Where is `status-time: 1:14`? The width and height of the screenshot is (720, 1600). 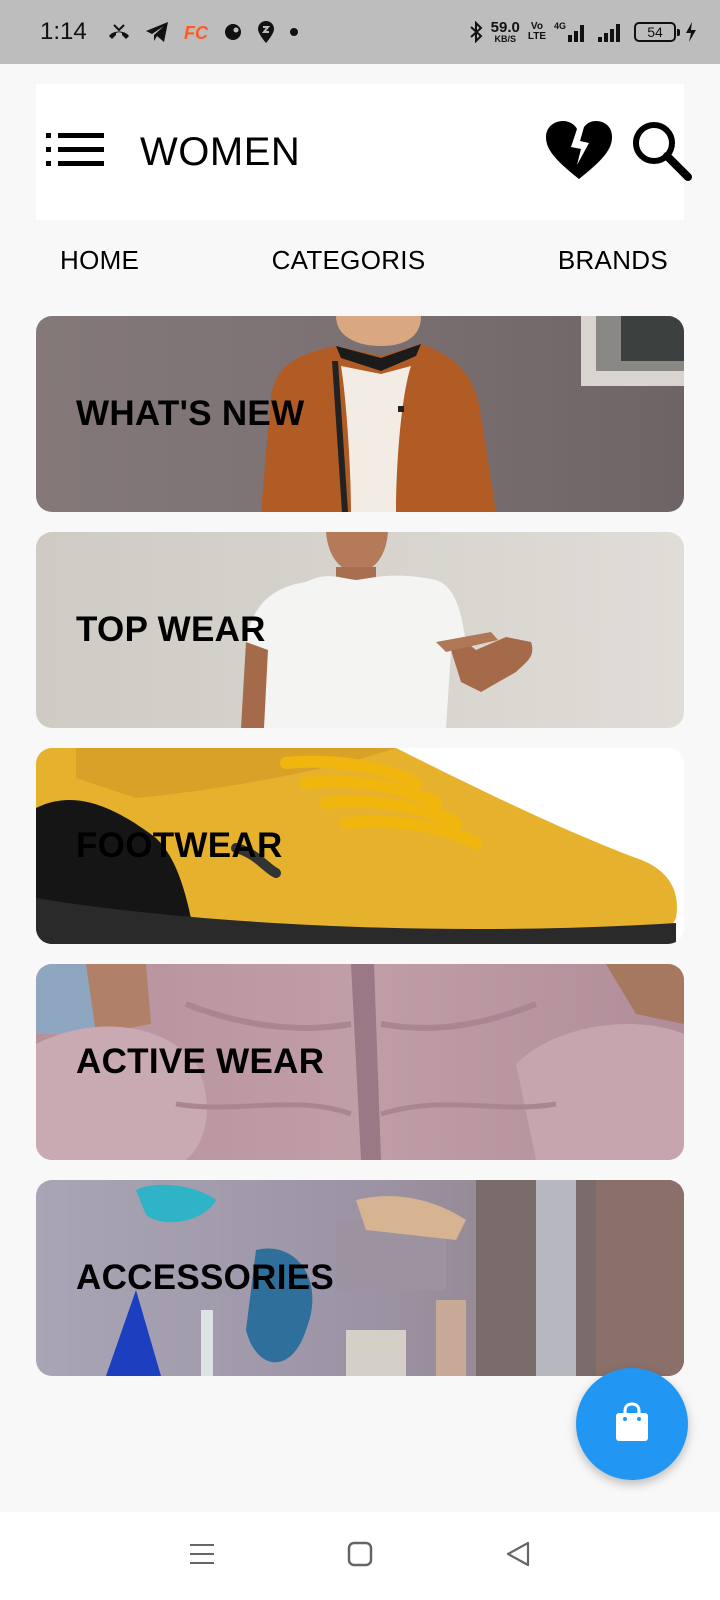
status-time: 1:14 is located at coordinates (63, 31).